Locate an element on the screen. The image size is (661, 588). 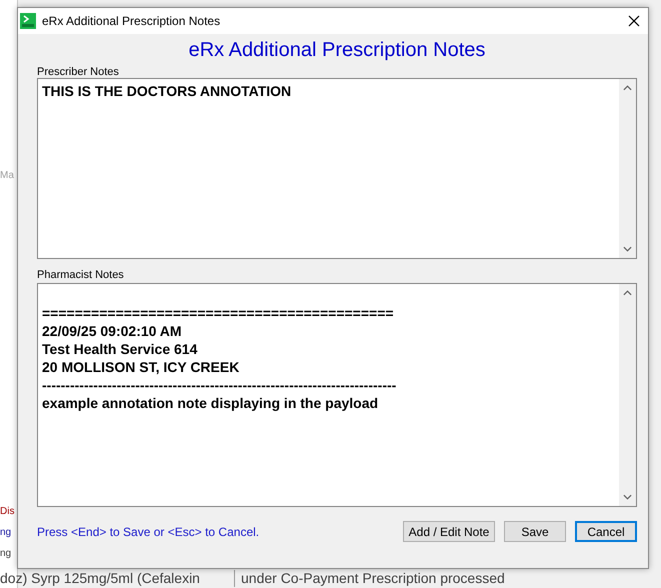
close-icon is located at coordinates (634, 21).